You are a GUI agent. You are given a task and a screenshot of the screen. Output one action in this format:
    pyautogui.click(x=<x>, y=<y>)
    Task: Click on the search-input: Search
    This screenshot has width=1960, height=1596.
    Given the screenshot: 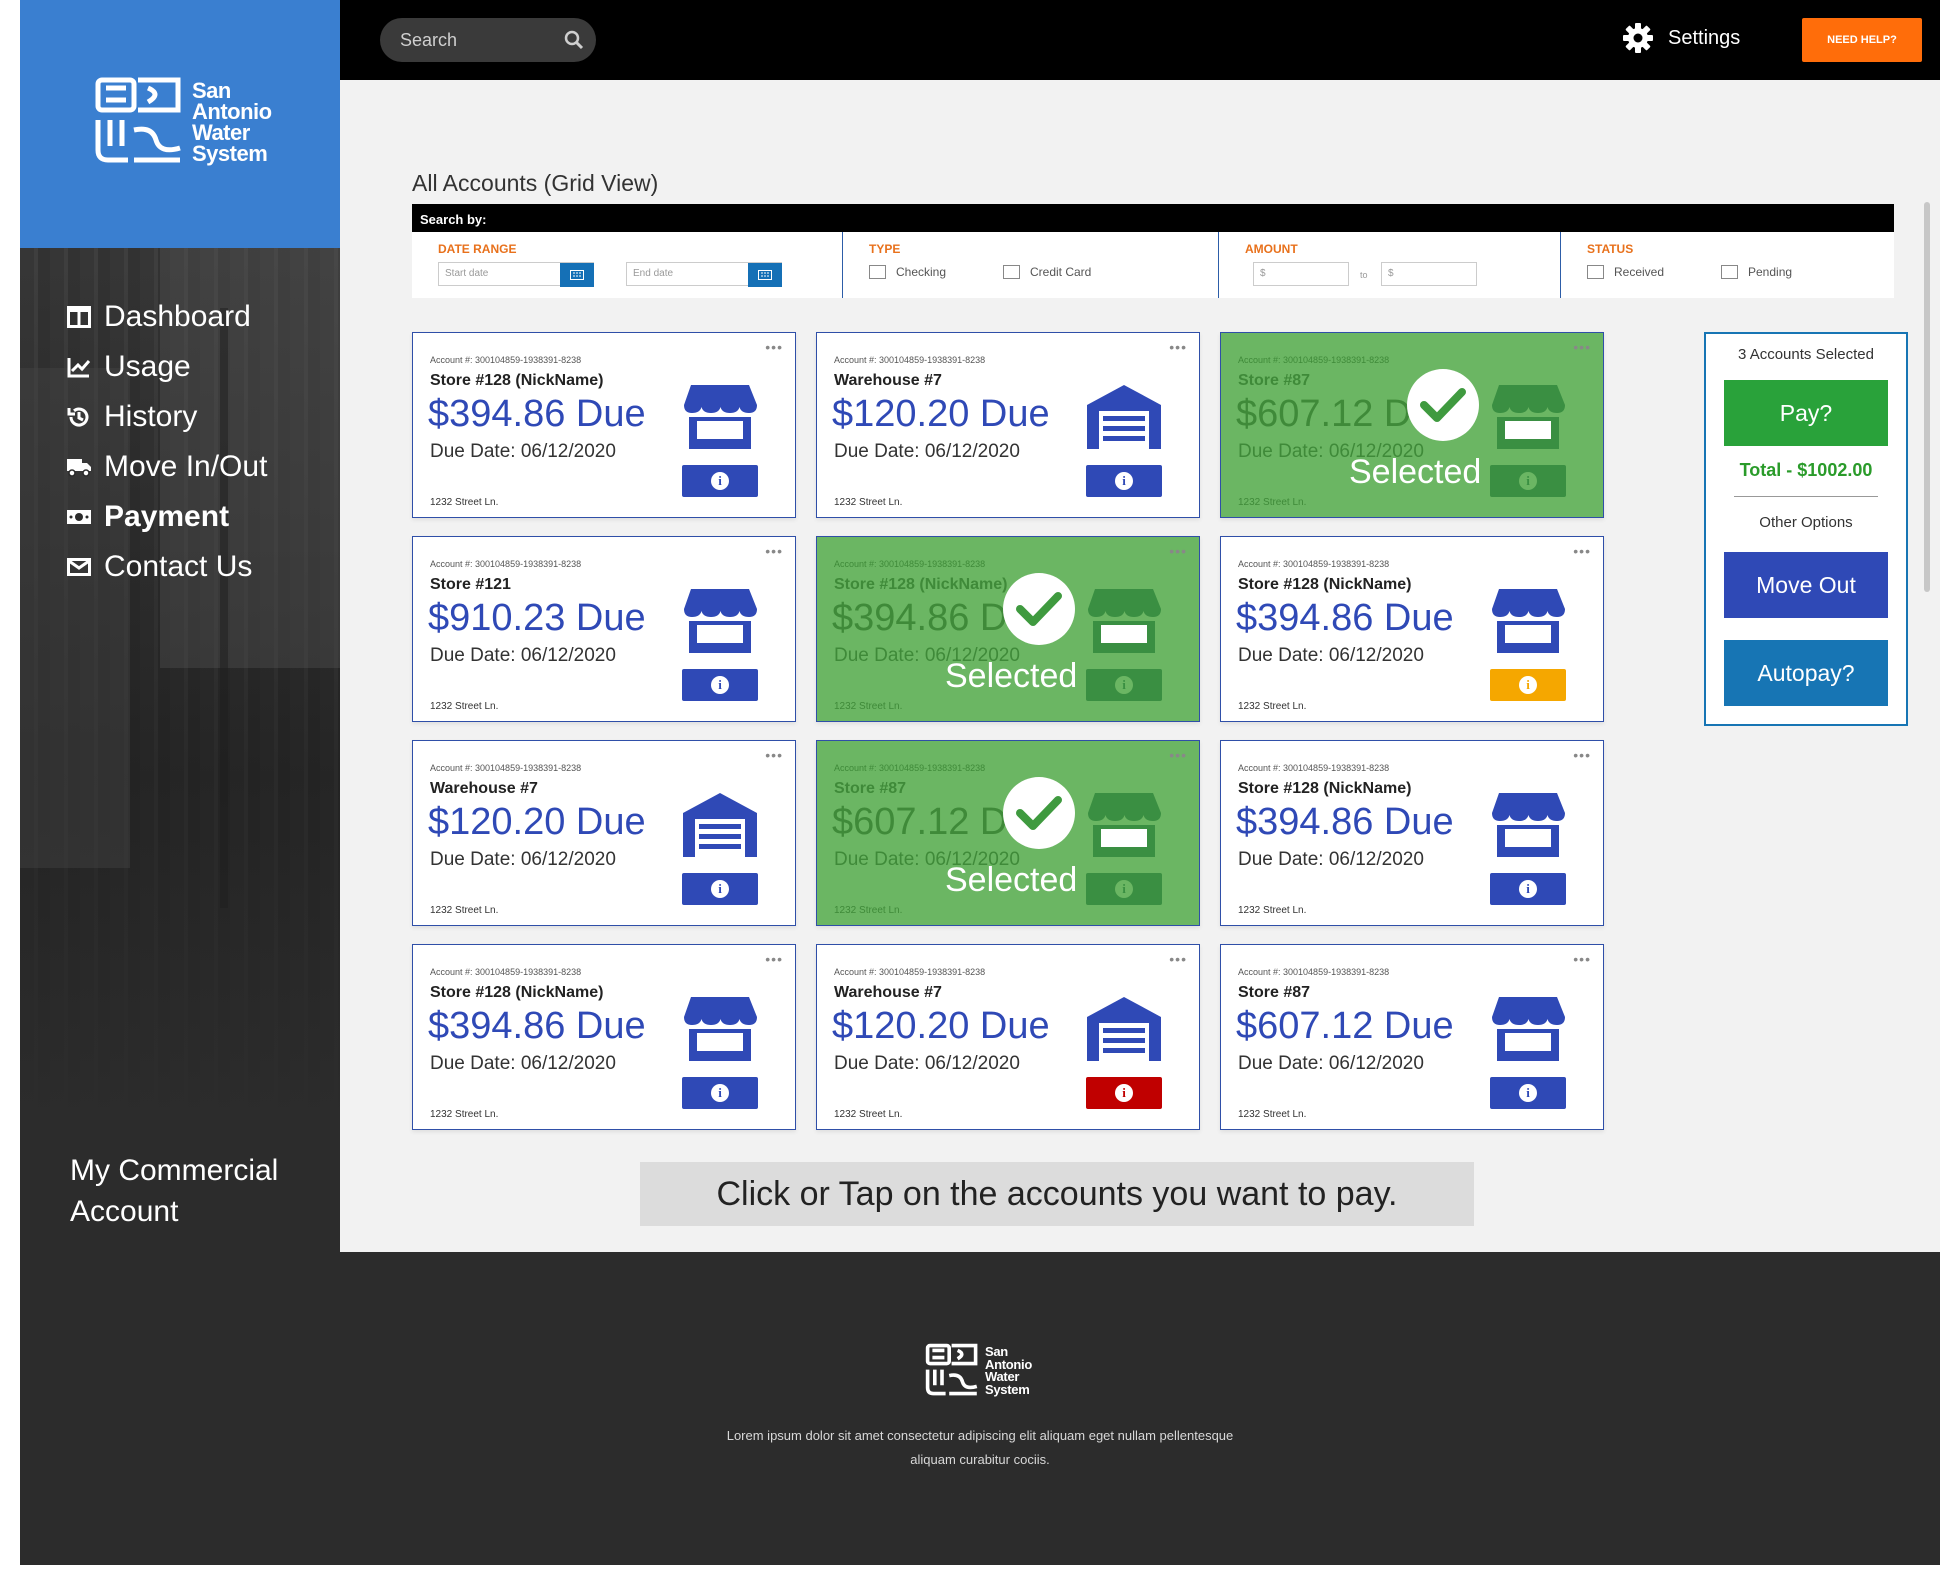 What is the action you would take?
    pyautogui.click(x=488, y=40)
    